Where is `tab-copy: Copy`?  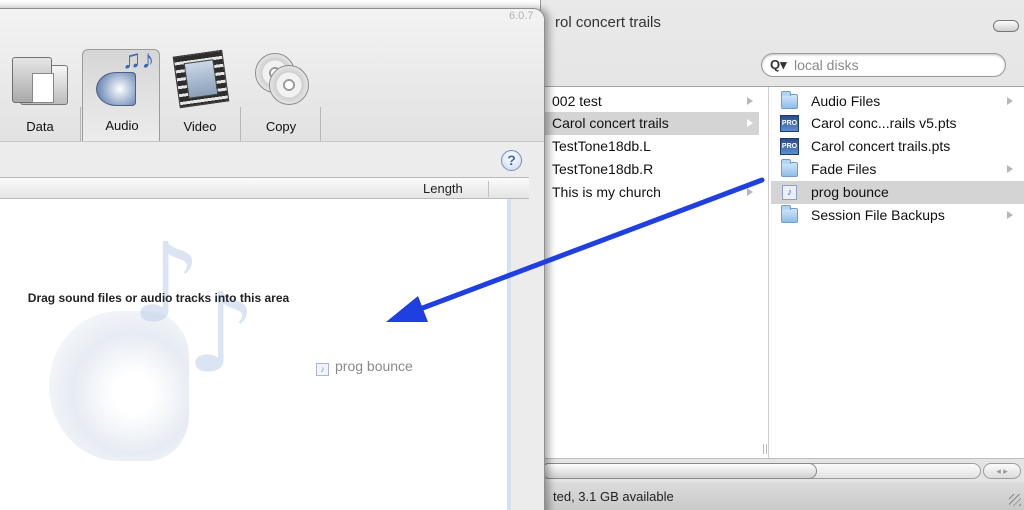
tab-copy: Copy is located at coordinates (281, 95).